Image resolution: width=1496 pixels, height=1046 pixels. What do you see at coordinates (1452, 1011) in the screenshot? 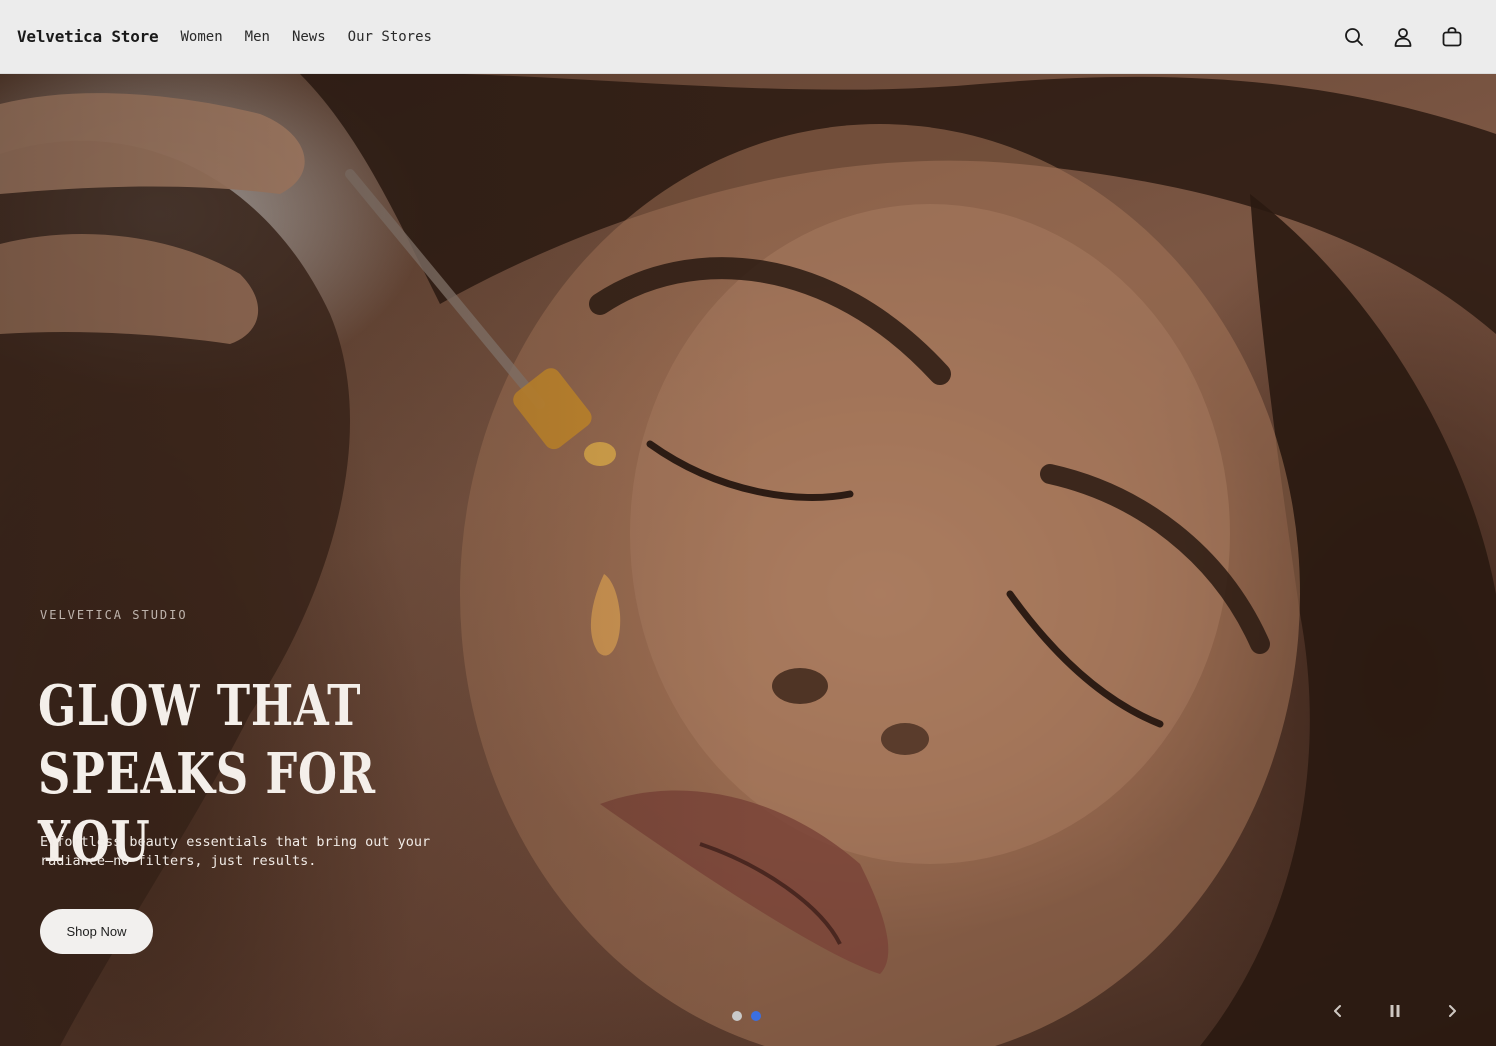
I see `next-icon` at bounding box center [1452, 1011].